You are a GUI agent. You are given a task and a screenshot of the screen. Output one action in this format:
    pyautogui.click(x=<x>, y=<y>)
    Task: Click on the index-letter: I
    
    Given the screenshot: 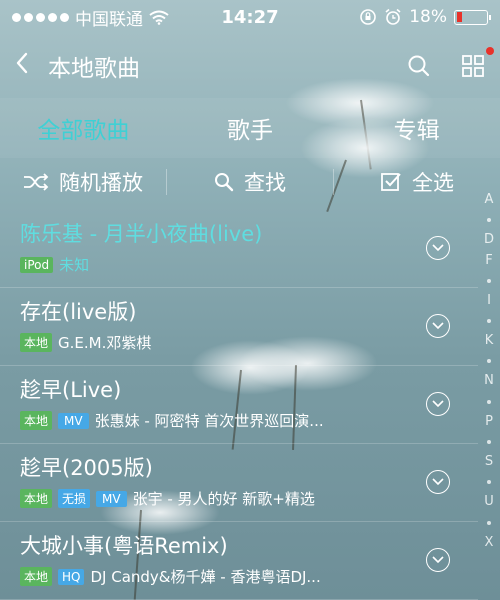 What is the action you would take?
    pyautogui.click(x=489, y=301)
    